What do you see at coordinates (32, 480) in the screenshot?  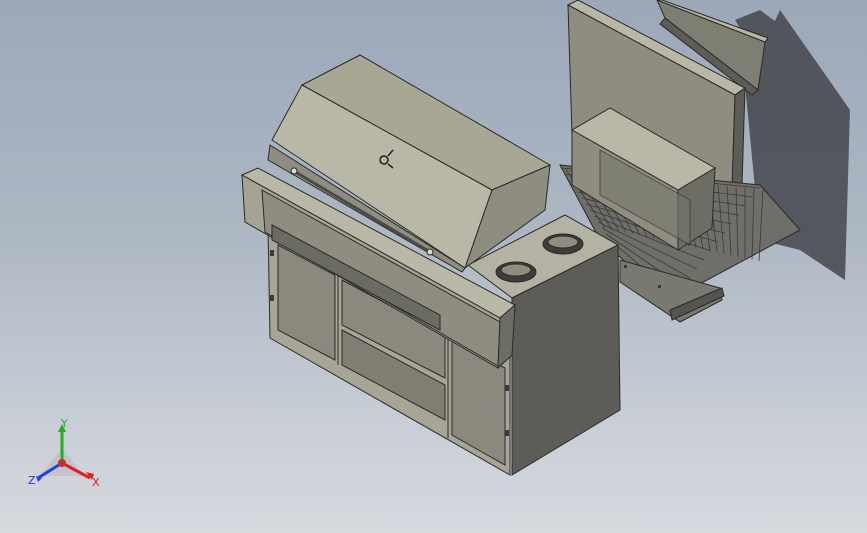 I see `z-axis-label: Z` at bounding box center [32, 480].